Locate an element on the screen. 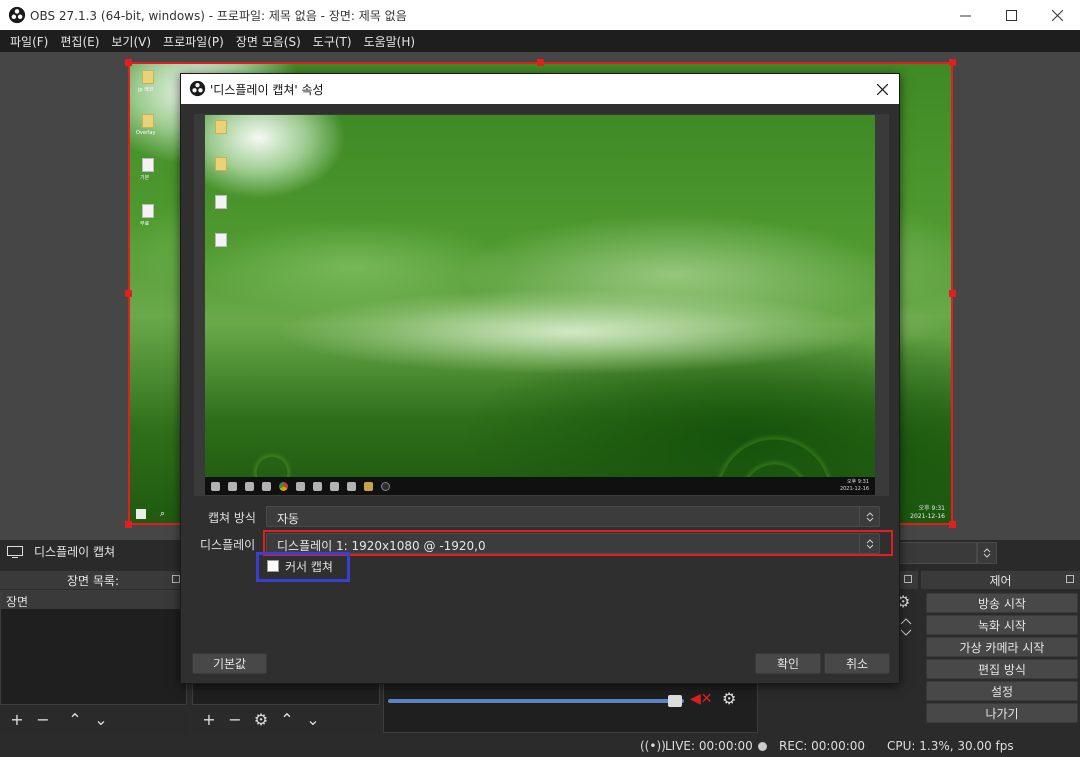 Image resolution: width=1080 pixels, height=757 pixels. monitor-icon is located at coordinates (15, 552).